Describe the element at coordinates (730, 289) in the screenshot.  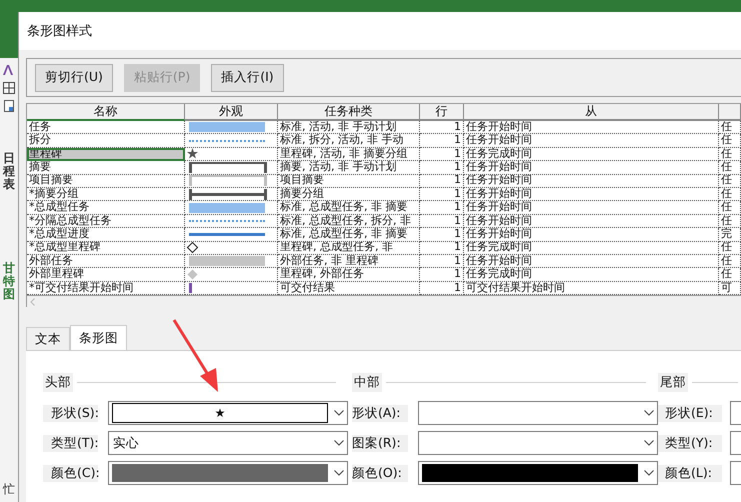
I see `table-cell: 可` at that location.